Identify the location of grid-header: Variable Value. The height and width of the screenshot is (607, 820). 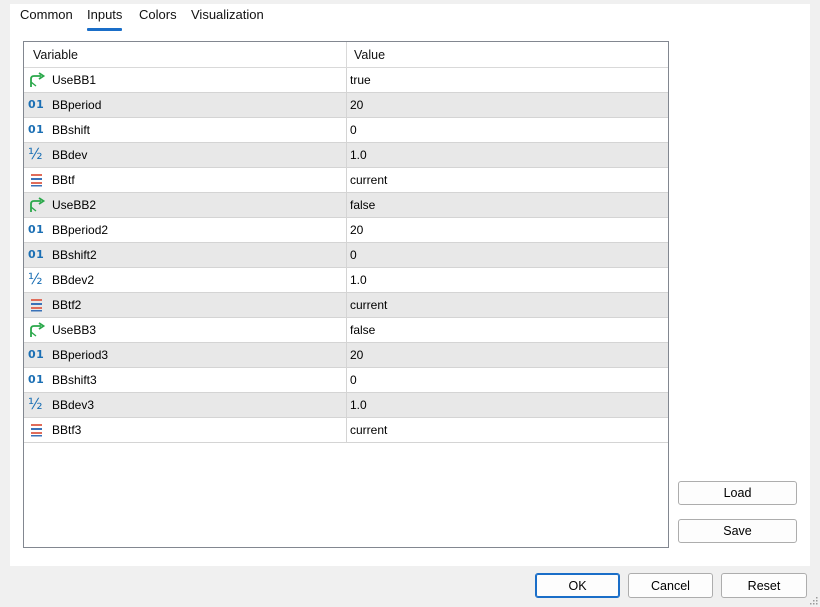
(346, 55).